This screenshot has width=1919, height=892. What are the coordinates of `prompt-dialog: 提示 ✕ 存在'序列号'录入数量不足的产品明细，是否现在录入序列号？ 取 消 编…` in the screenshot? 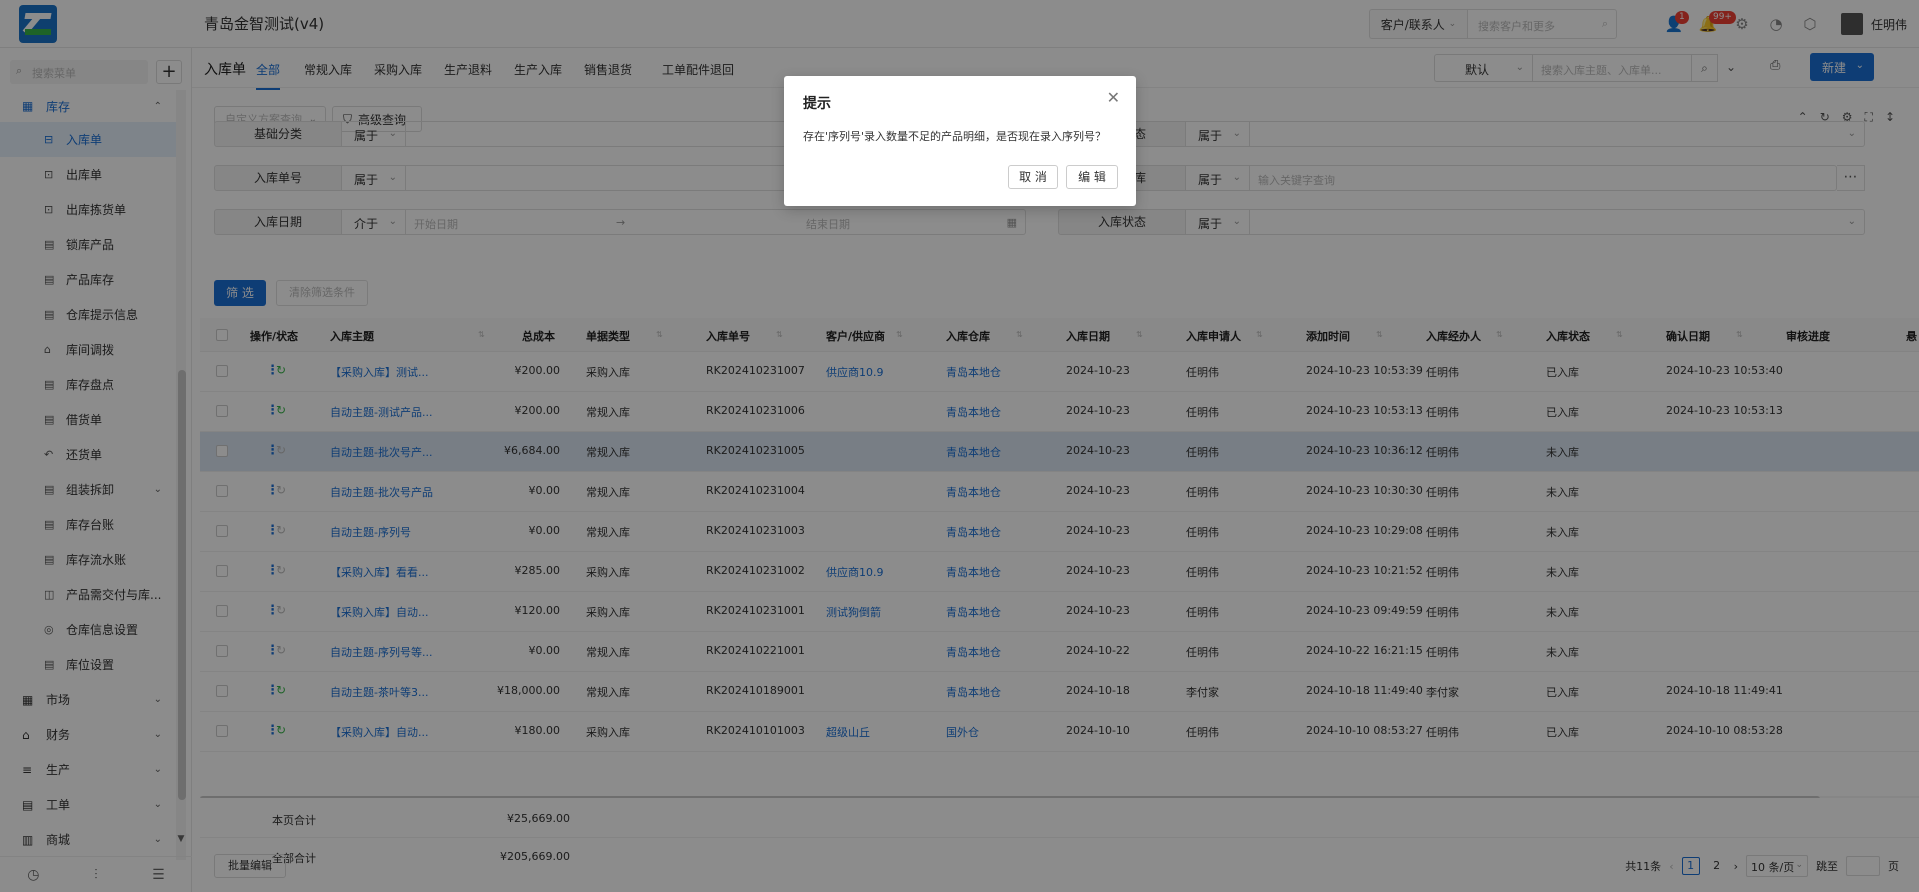 It's located at (960, 141).